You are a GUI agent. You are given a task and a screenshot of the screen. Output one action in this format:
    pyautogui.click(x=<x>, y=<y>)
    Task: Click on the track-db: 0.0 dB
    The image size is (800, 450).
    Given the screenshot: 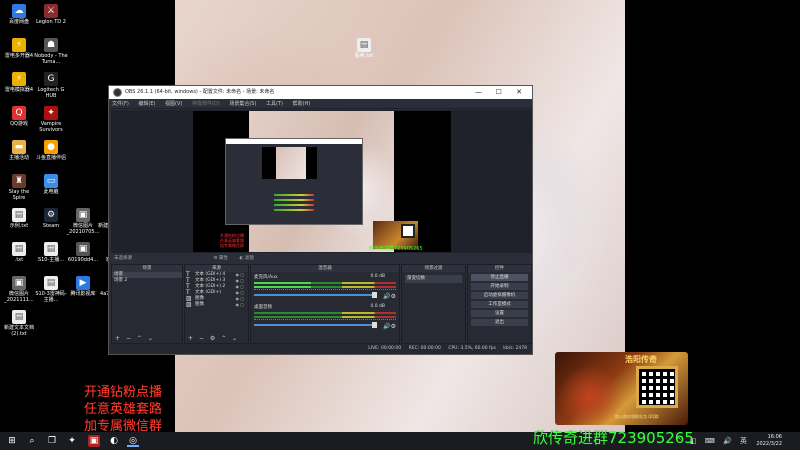 What is the action you would take?
    pyautogui.click(x=377, y=276)
    